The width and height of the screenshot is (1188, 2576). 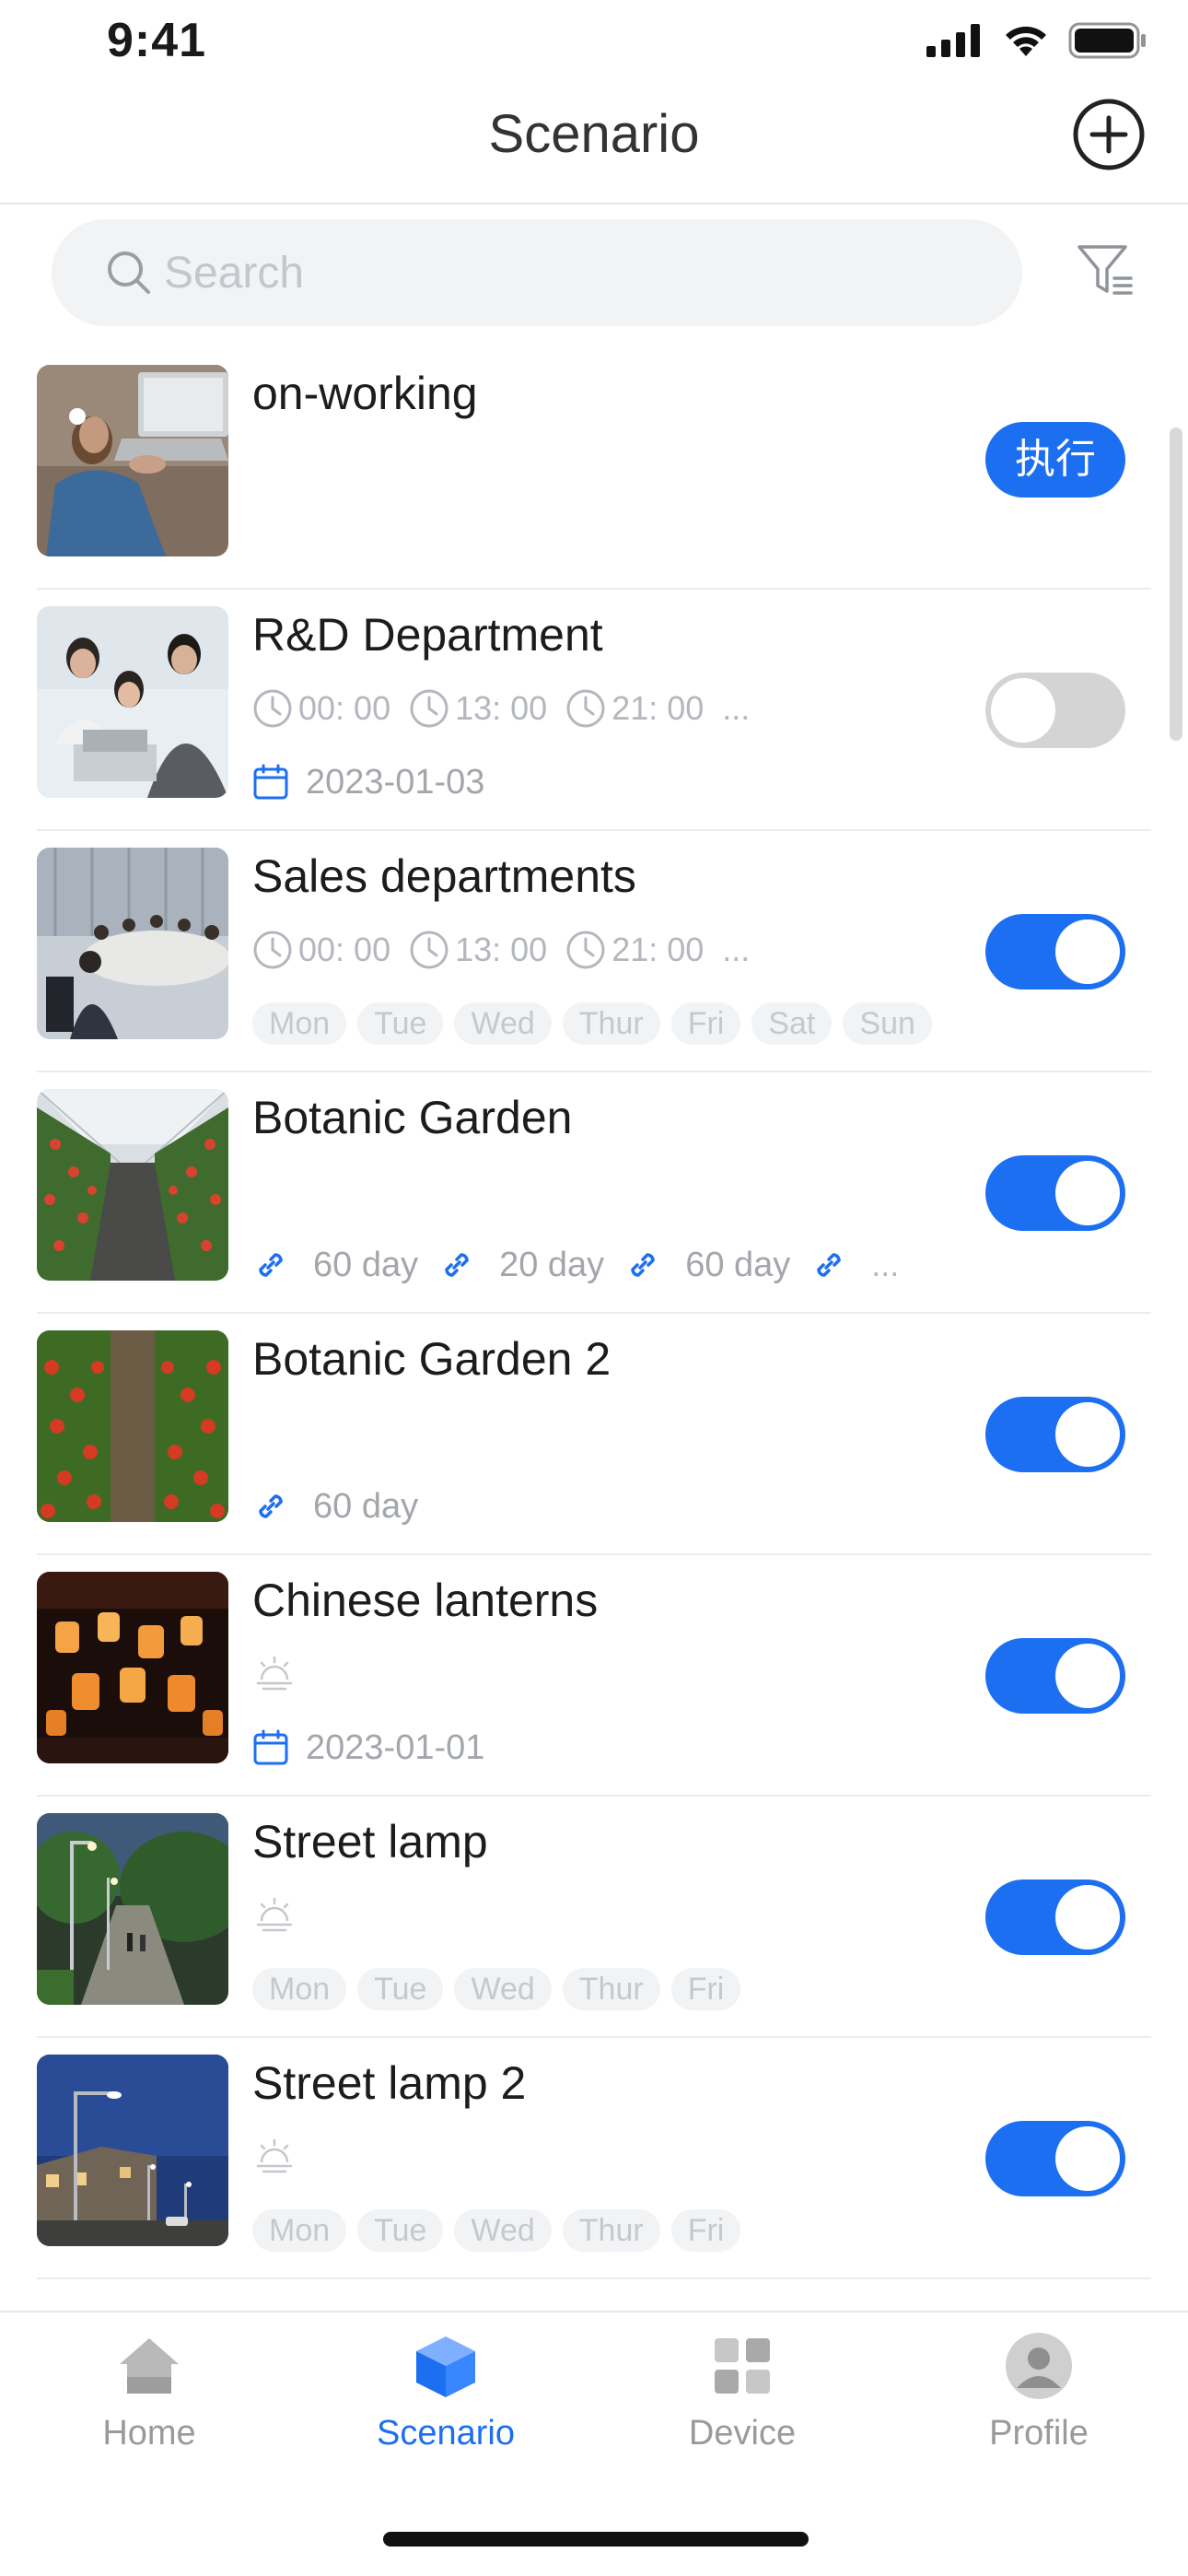 I want to click on wifi-icon, so click(x=1026, y=41).